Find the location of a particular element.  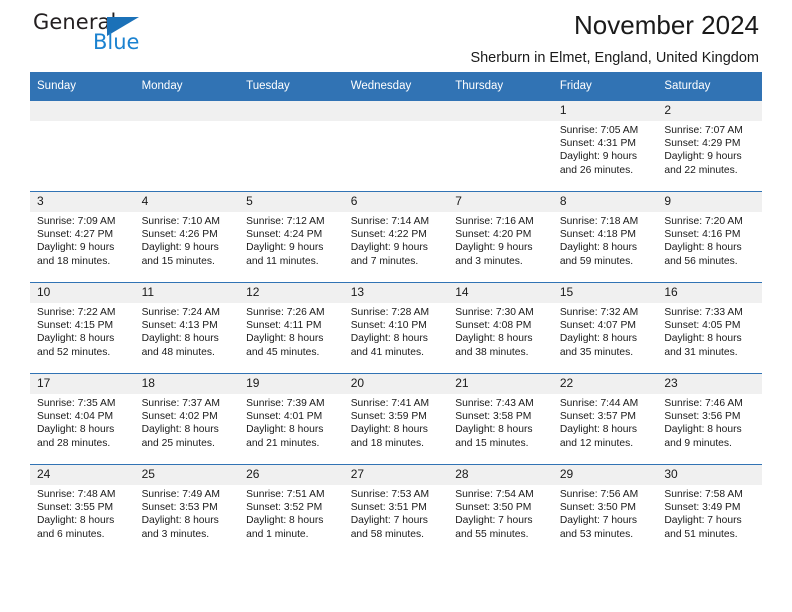

day-detail-line: Sunset: 4:16 PM is located at coordinates (702, 235).